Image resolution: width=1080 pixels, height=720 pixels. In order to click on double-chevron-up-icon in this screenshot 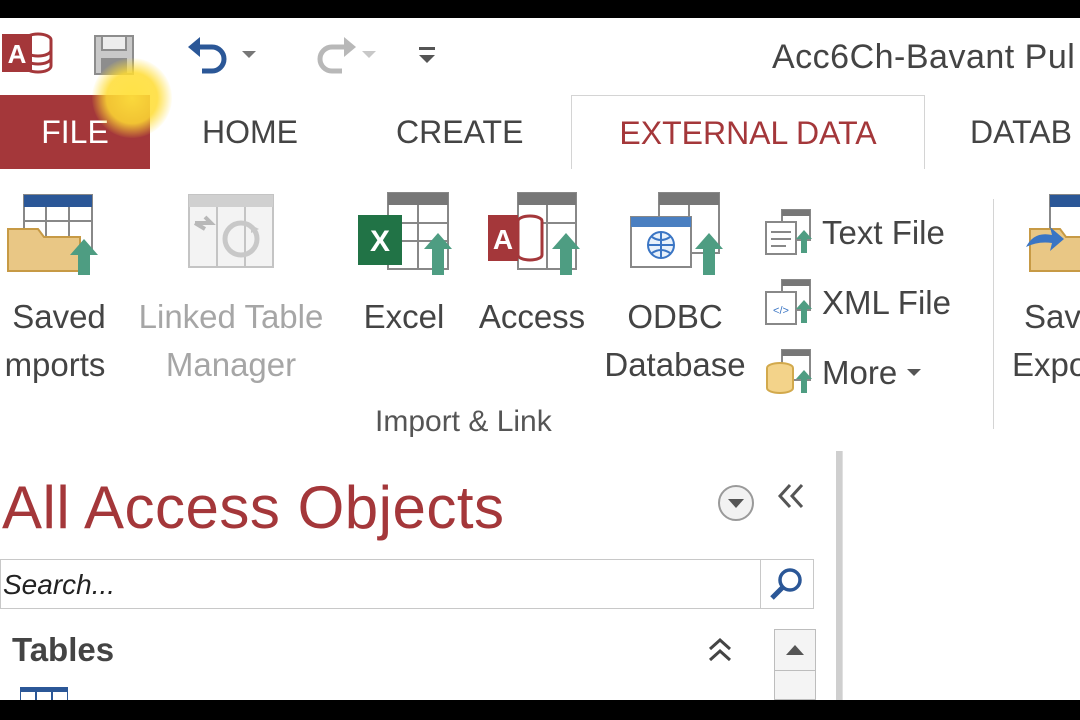, I will do `click(720, 649)`.